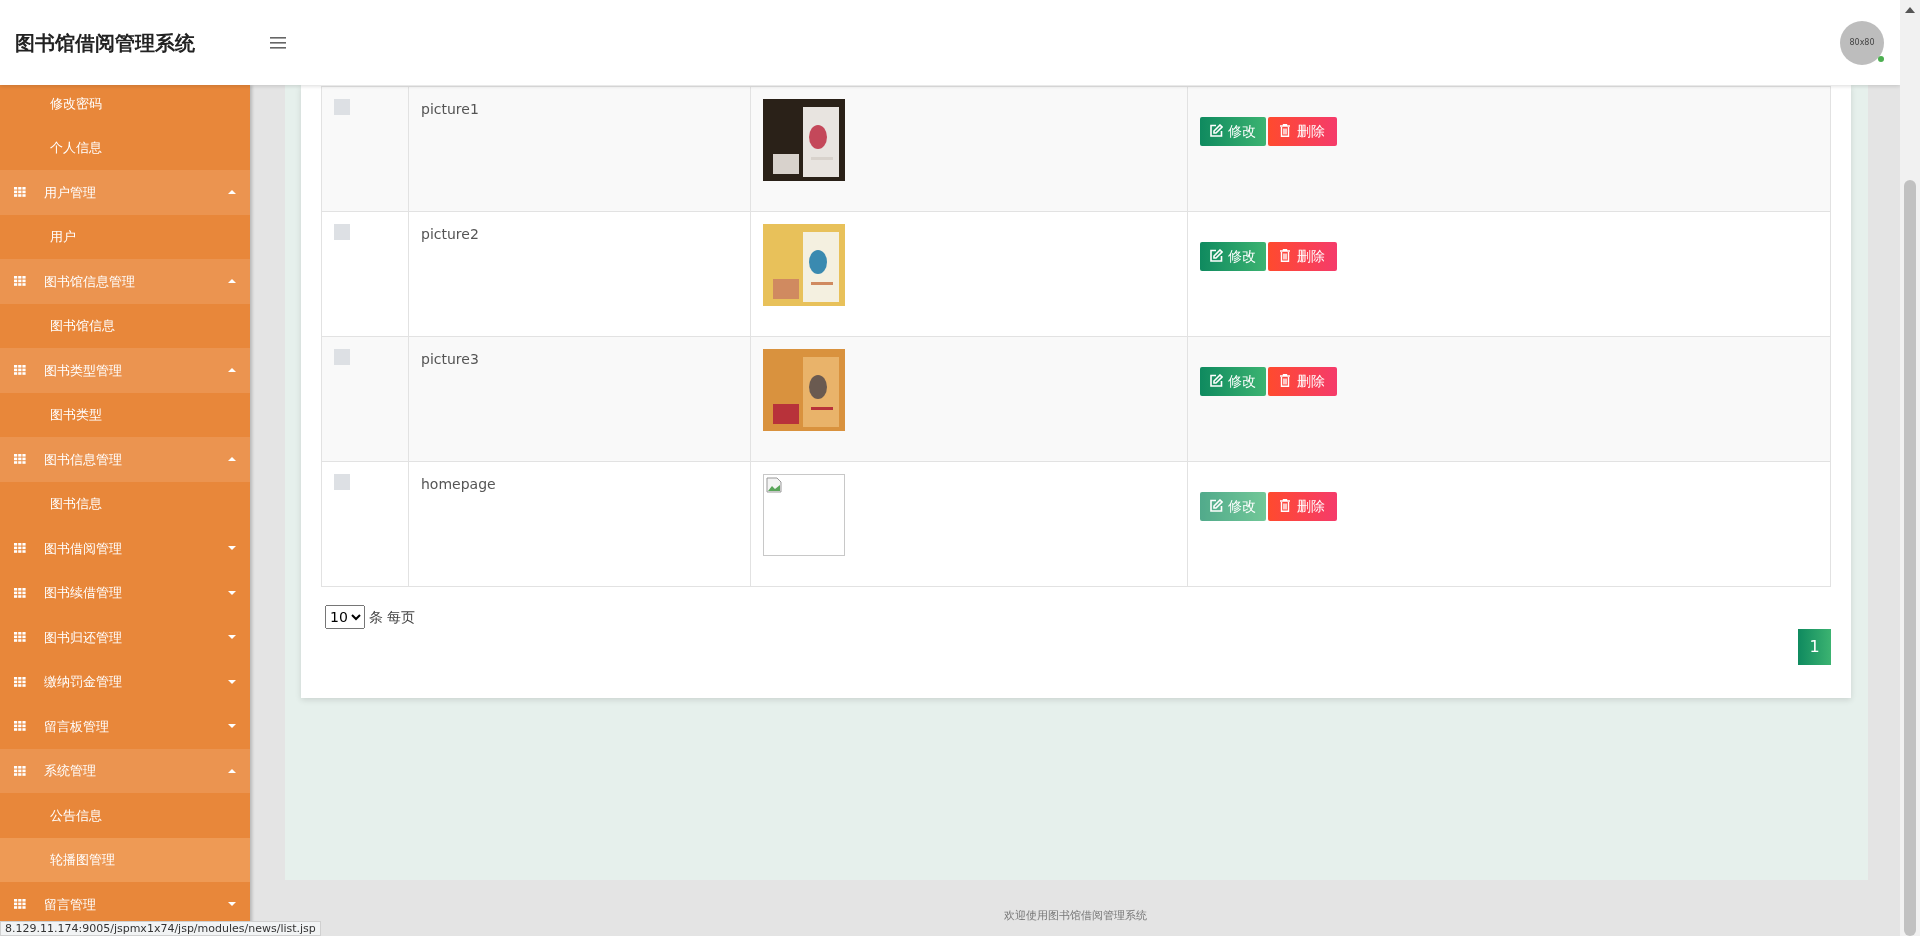 This screenshot has width=1920, height=936. Describe the element at coordinates (125, 414) in the screenshot. I see `sidebar-item: 图书类型` at that location.